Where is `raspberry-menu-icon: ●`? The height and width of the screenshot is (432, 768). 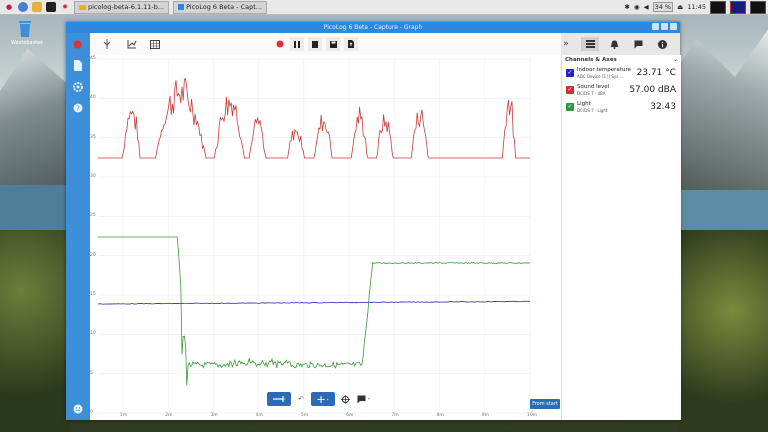
raspberry-menu-icon: ● is located at coordinates (9, 7).